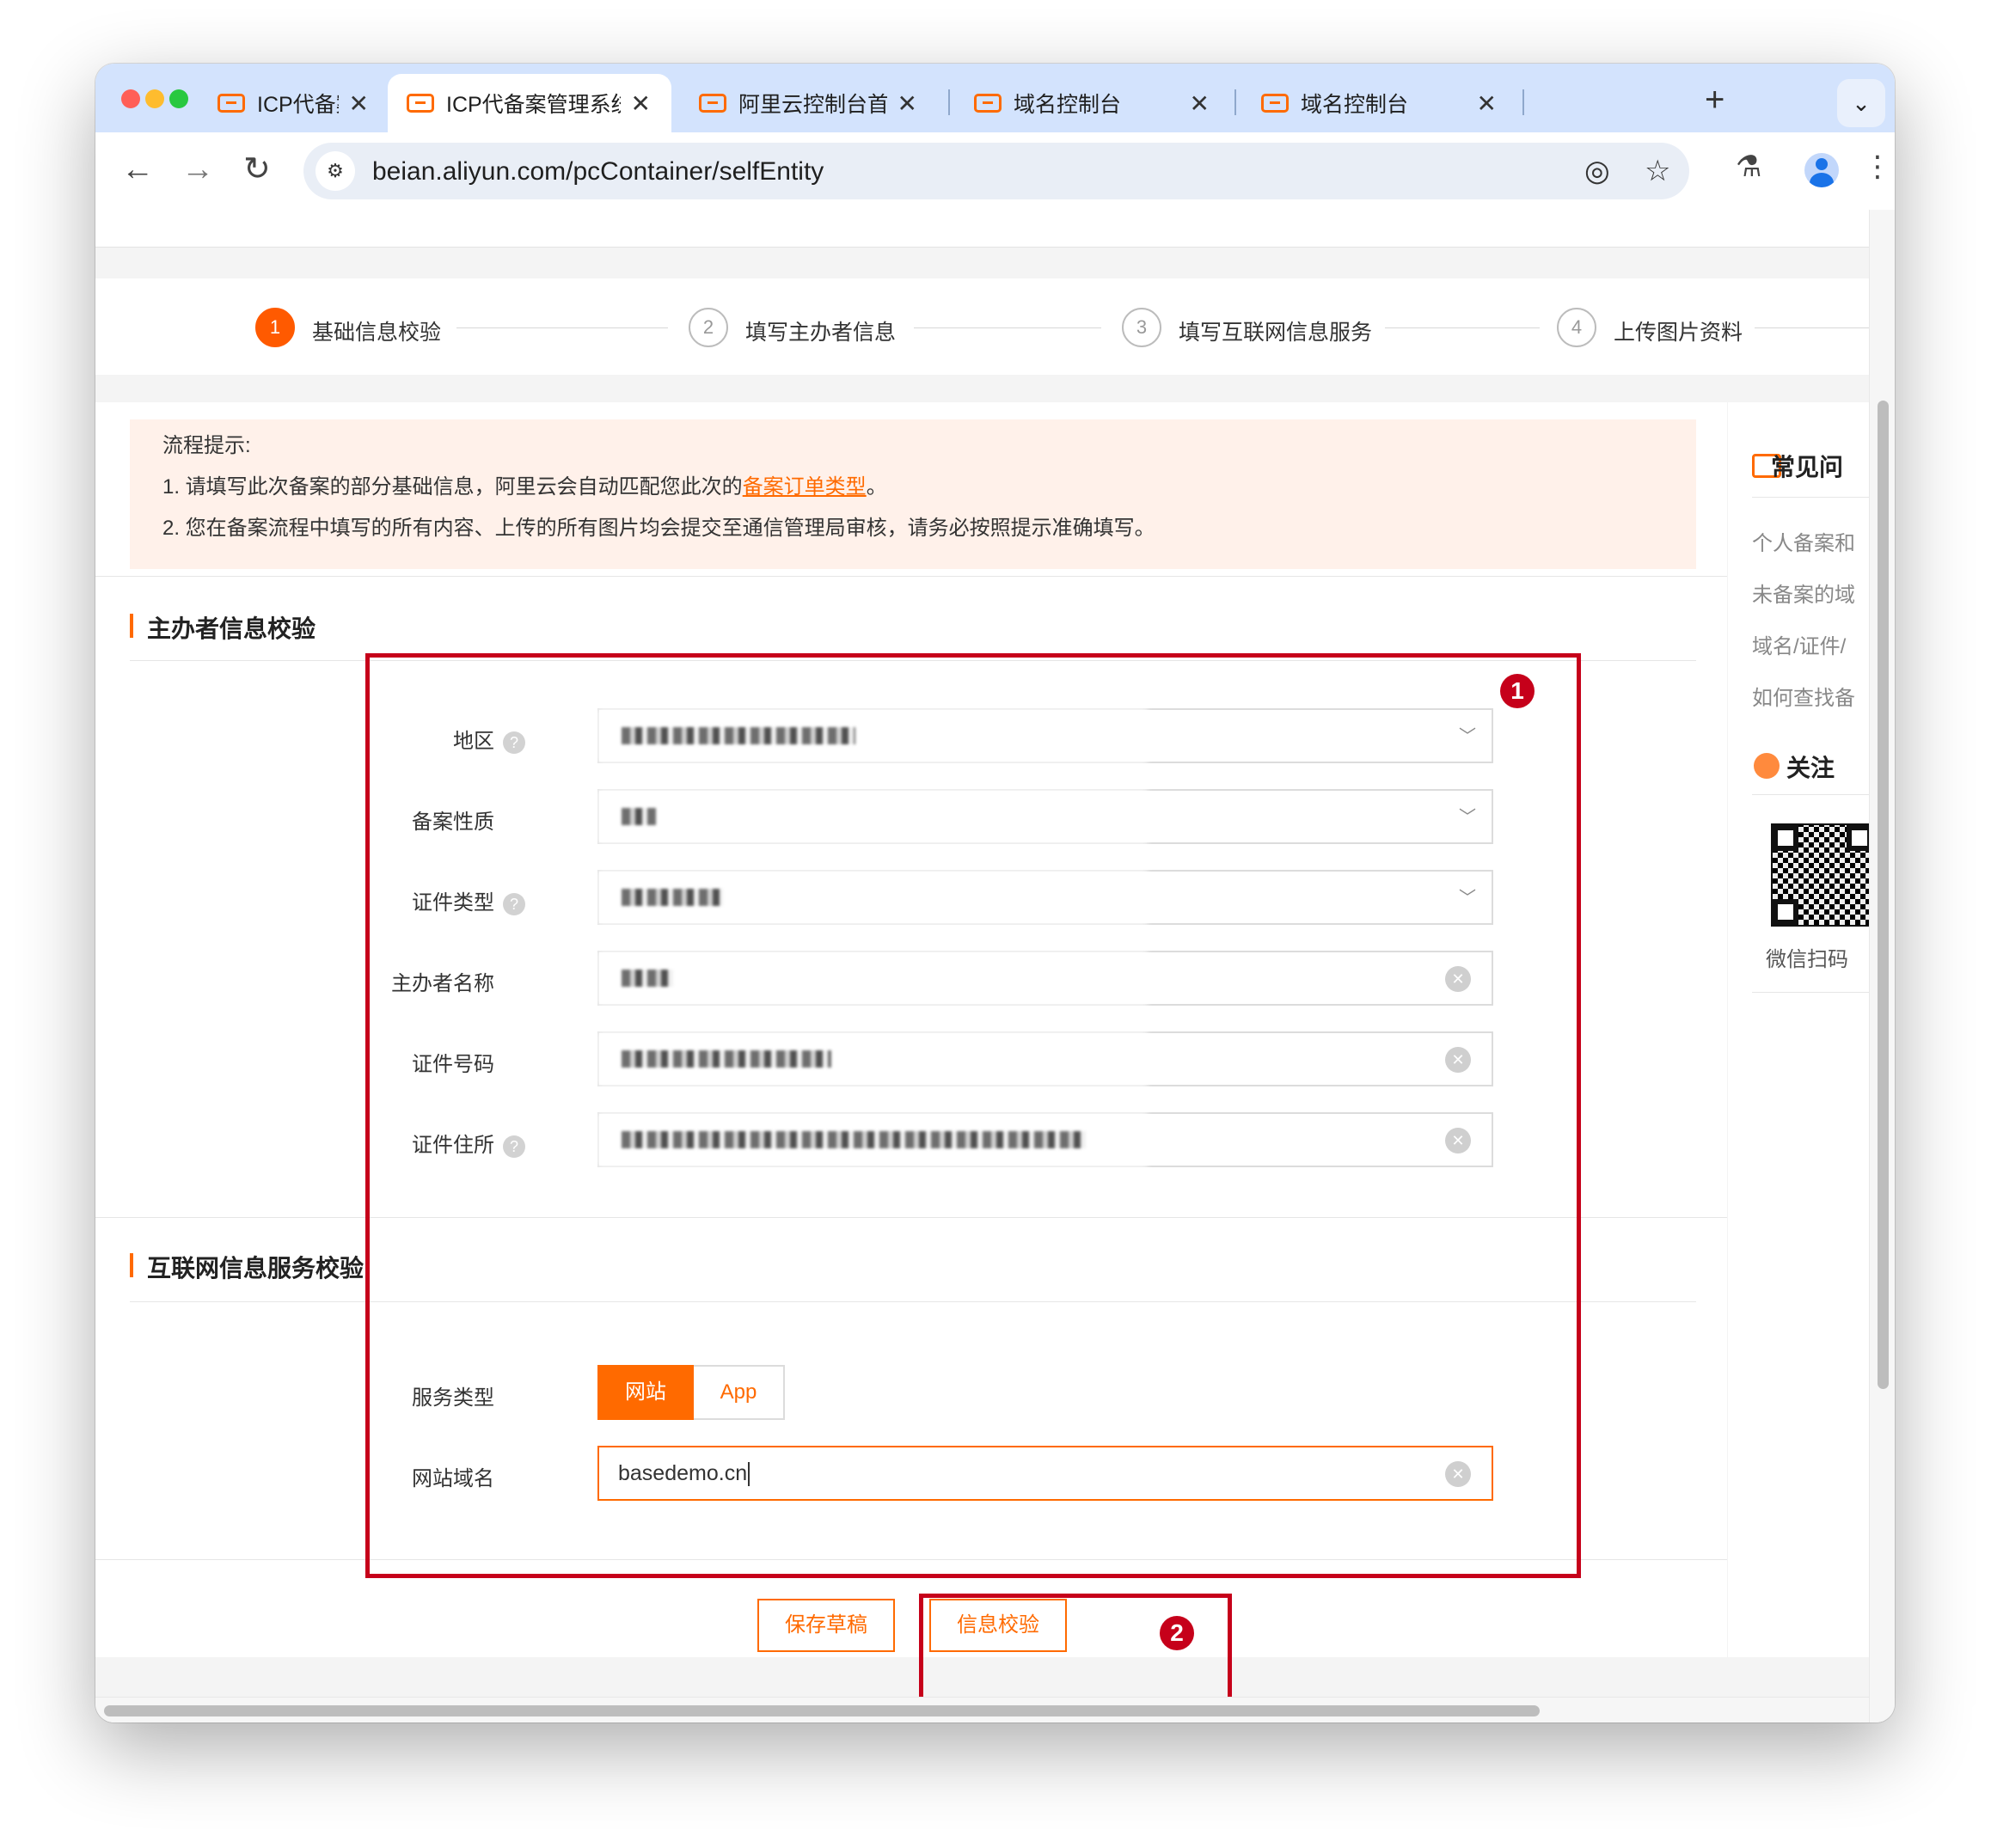 The width and height of the screenshot is (1991, 1848). I want to click on browser-tab: 阿里云控制台首页 ✕, so click(809, 103).